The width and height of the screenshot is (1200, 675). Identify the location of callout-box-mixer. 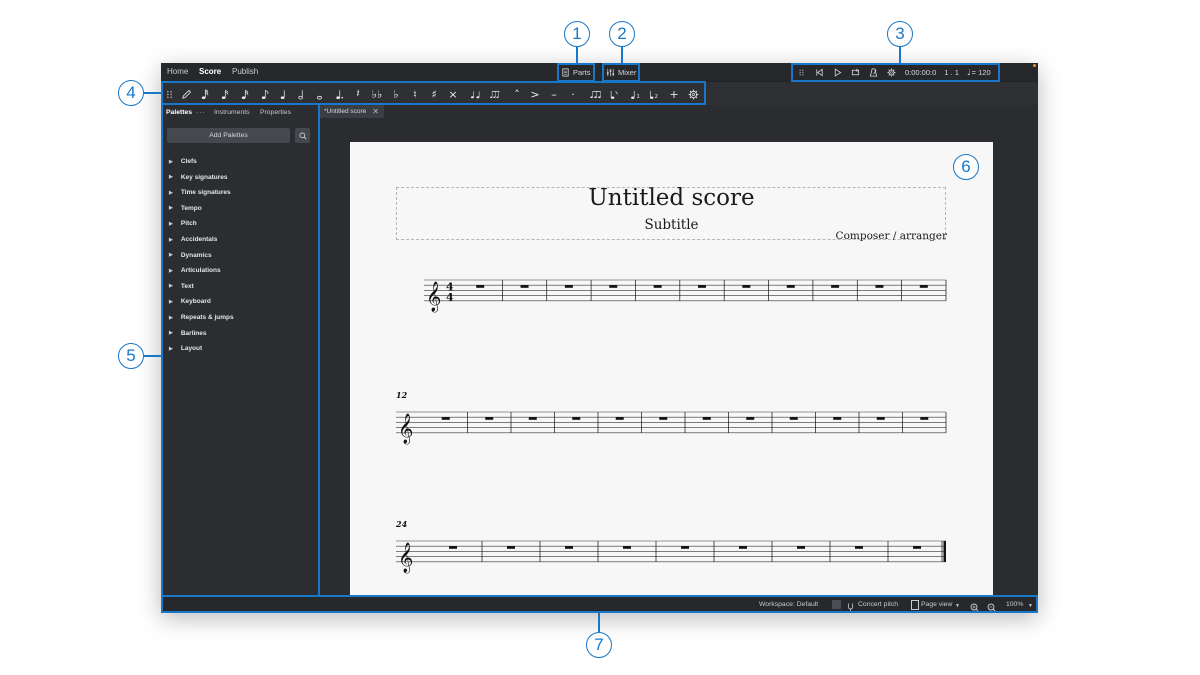
(621, 72).